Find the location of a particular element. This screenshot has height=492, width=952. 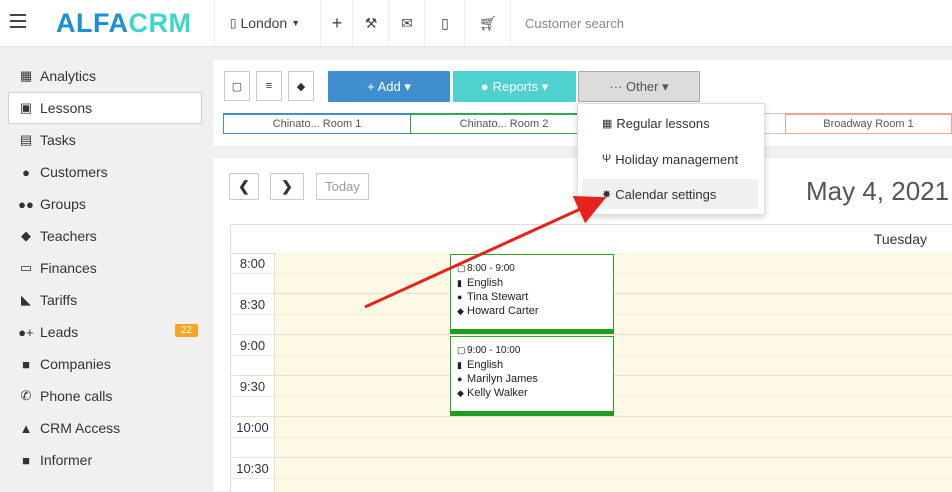

annotation-arrow is located at coordinates (485, 252).